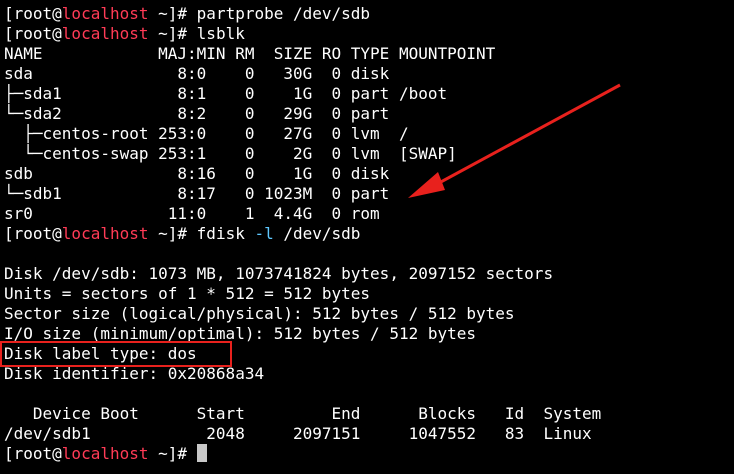 Image resolution: width=734 pixels, height=474 pixels. Describe the element at coordinates (197, 173) in the screenshot. I see `lsblk-row-sdb: sdb 8:16 0 1G 0 disk` at that location.